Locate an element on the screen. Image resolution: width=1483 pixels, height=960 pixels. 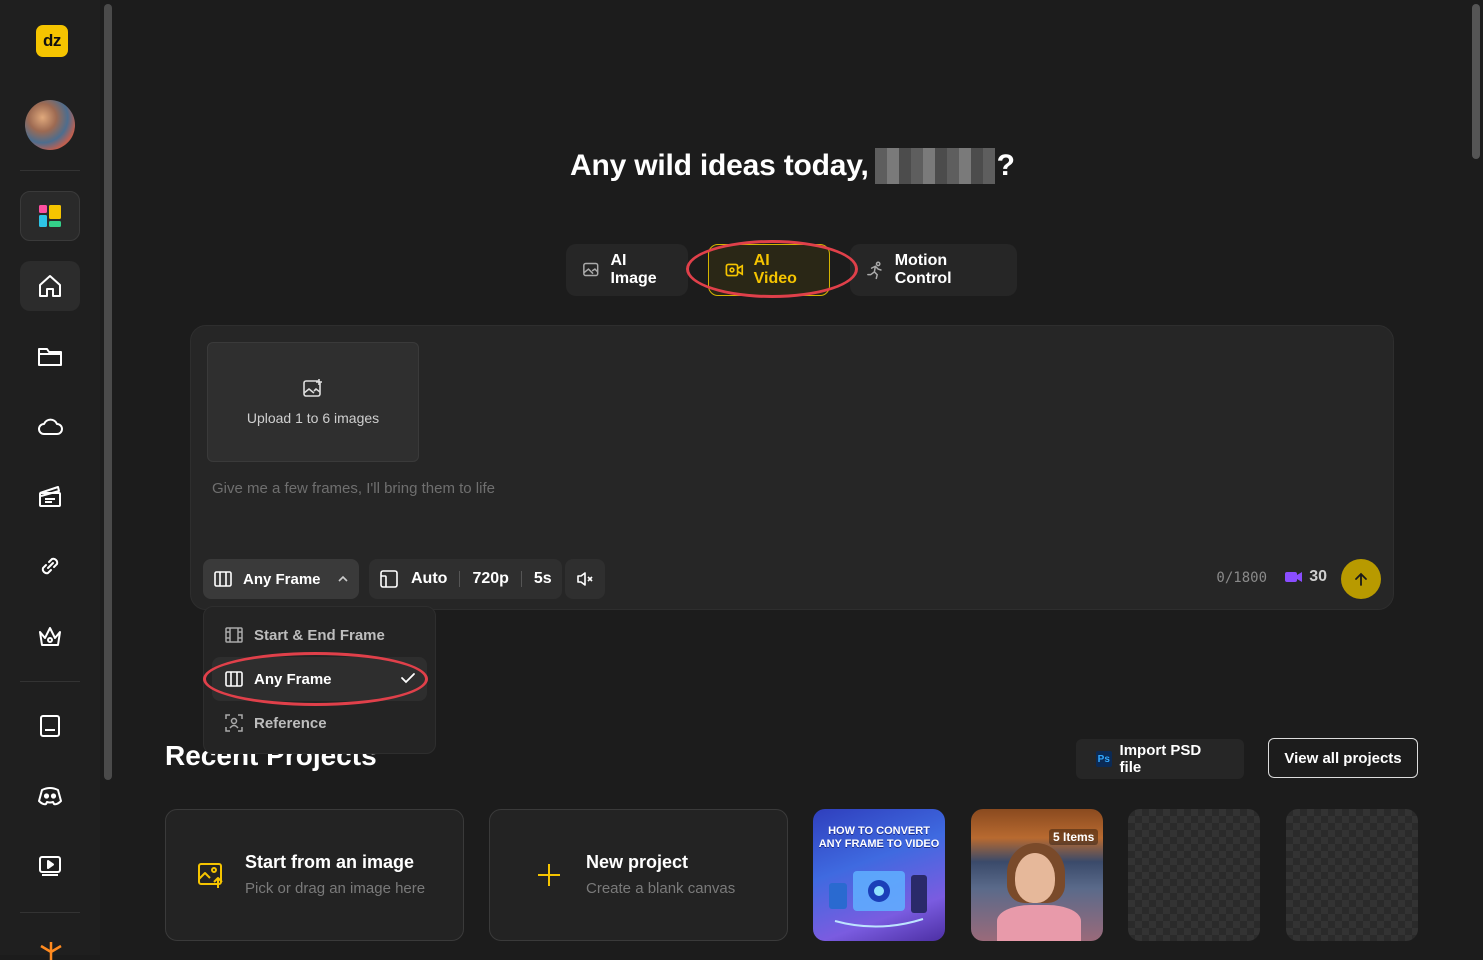
frame-mode-select: Any Frame is located at coordinates (281, 579).